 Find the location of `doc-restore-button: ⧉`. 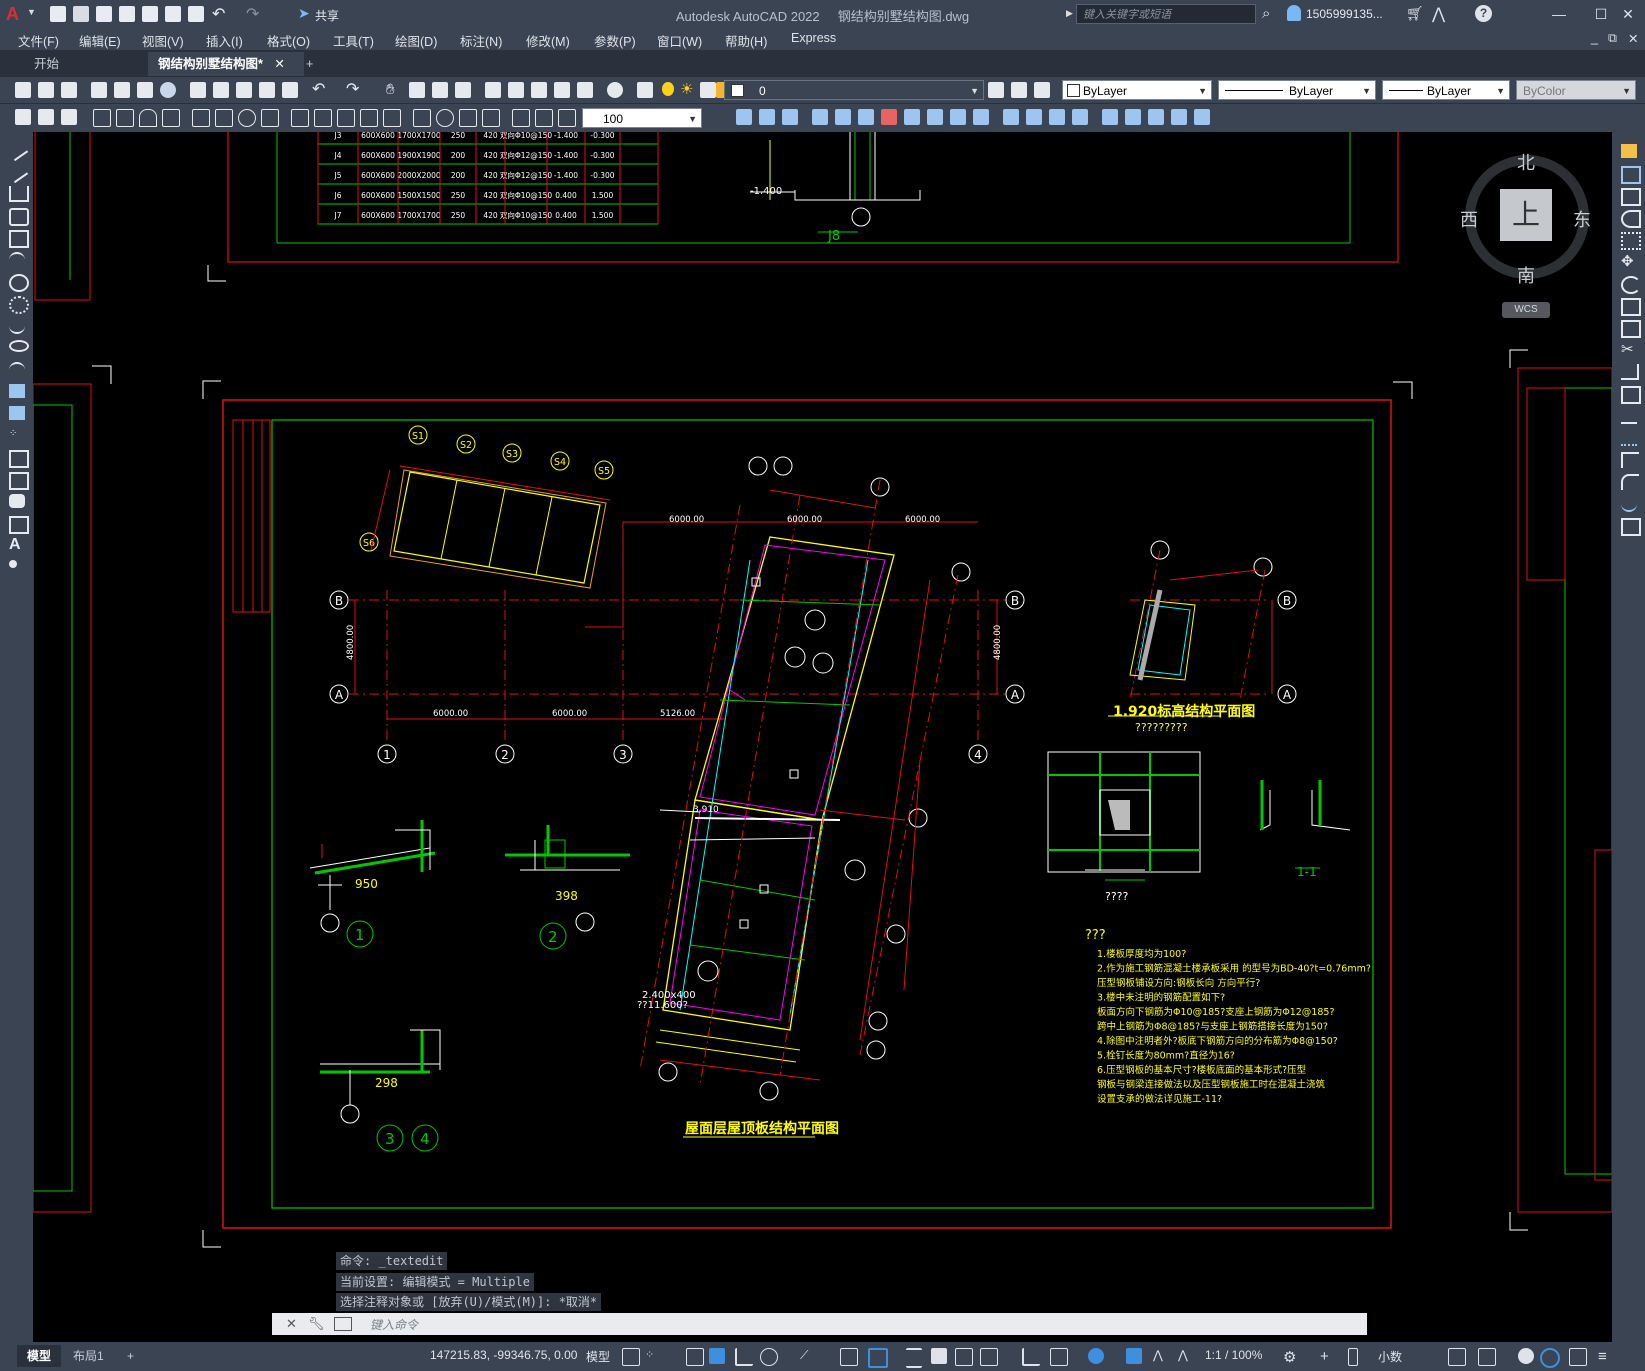

doc-restore-button: ⧉ is located at coordinates (1612, 38).